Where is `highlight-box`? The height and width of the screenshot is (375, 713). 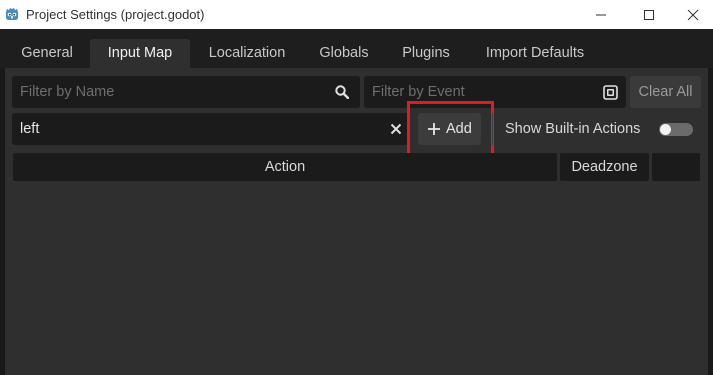 highlight-box is located at coordinates (450, 130).